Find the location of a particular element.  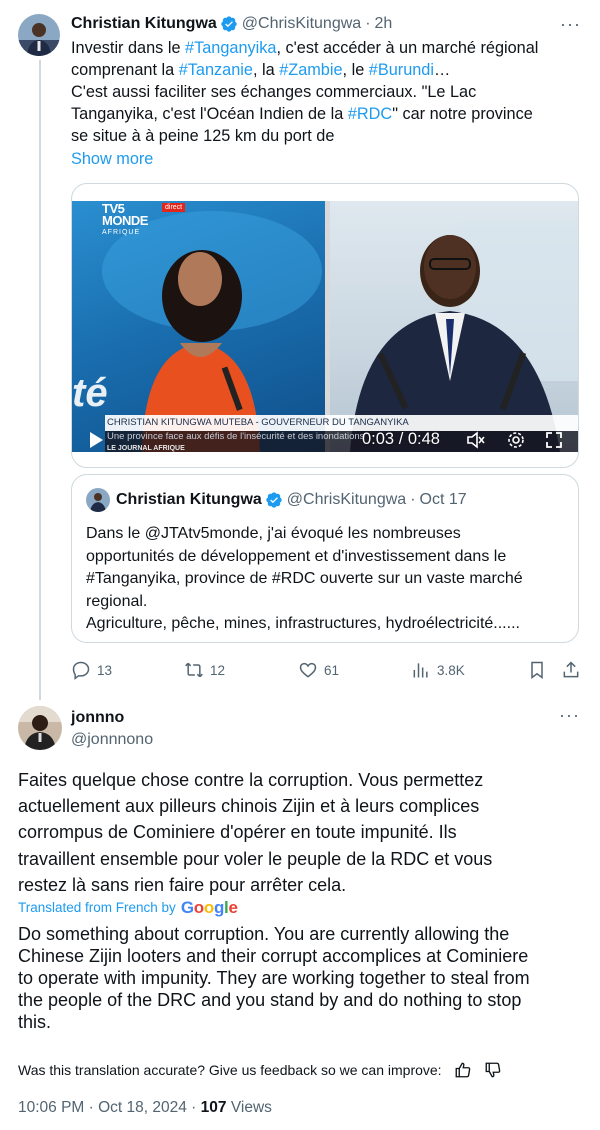

like-button: 61 is located at coordinates (318, 670).